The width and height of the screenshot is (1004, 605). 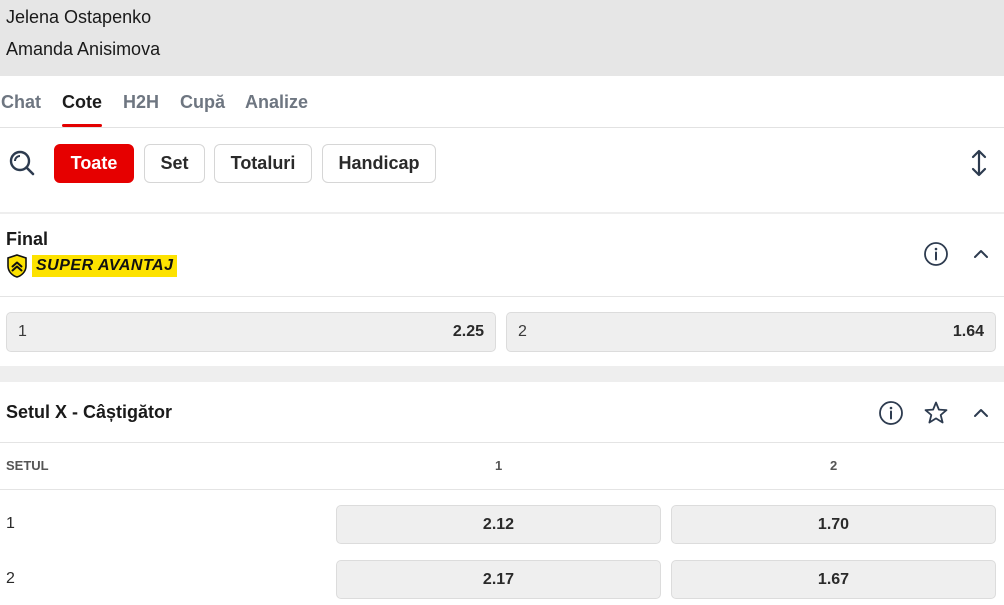 I want to click on super-avantaj-badge: SUPER AVANTAJ, so click(x=92, y=266).